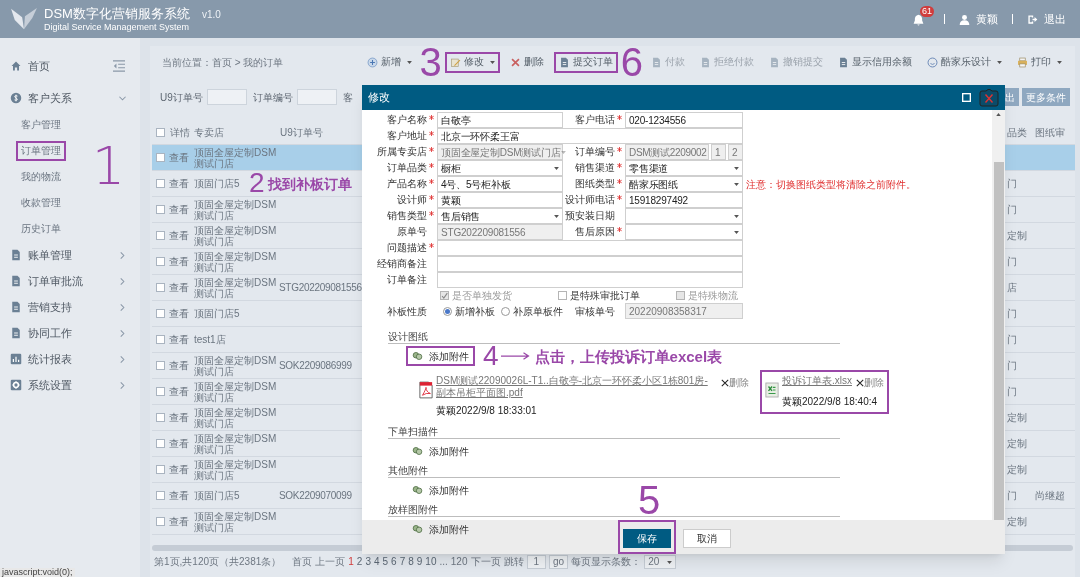 The height and width of the screenshot is (577, 1080). What do you see at coordinates (70, 359) in the screenshot?
I see `sidebar-item: 统计报表` at bounding box center [70, 359].